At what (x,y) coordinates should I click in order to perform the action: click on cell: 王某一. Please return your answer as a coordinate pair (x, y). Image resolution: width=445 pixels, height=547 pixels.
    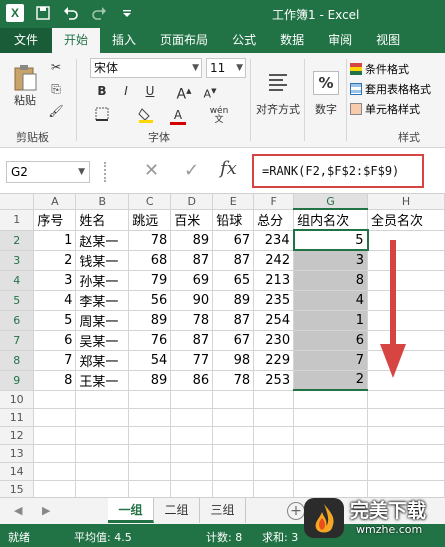
    Looking at the image, I should click on (102, 380).